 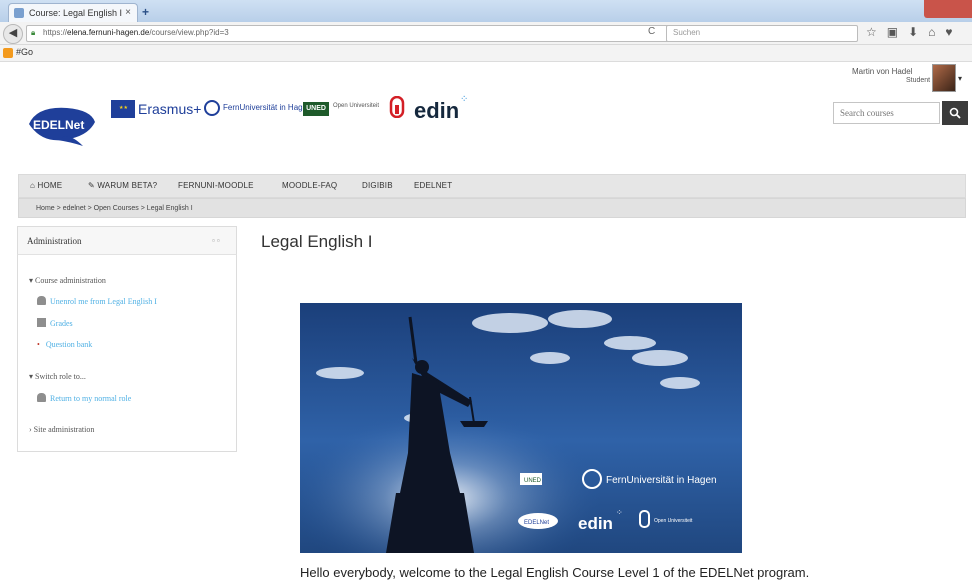 What do you see at coordinates (914, 32) in the screenshot?
I see `toolbar-icons: ☆▣⬇⌂♥` at bounding box center [914, 32].